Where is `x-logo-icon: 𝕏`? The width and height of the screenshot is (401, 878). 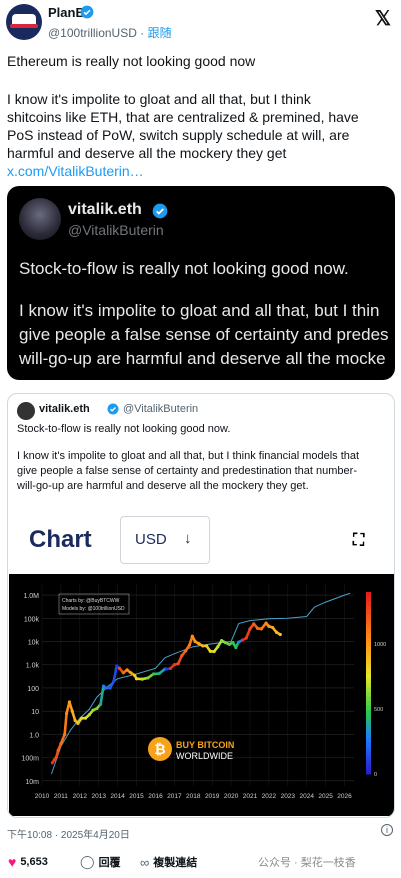 x-logo-icon: 𝕏 is located at coordinates (383, 18).